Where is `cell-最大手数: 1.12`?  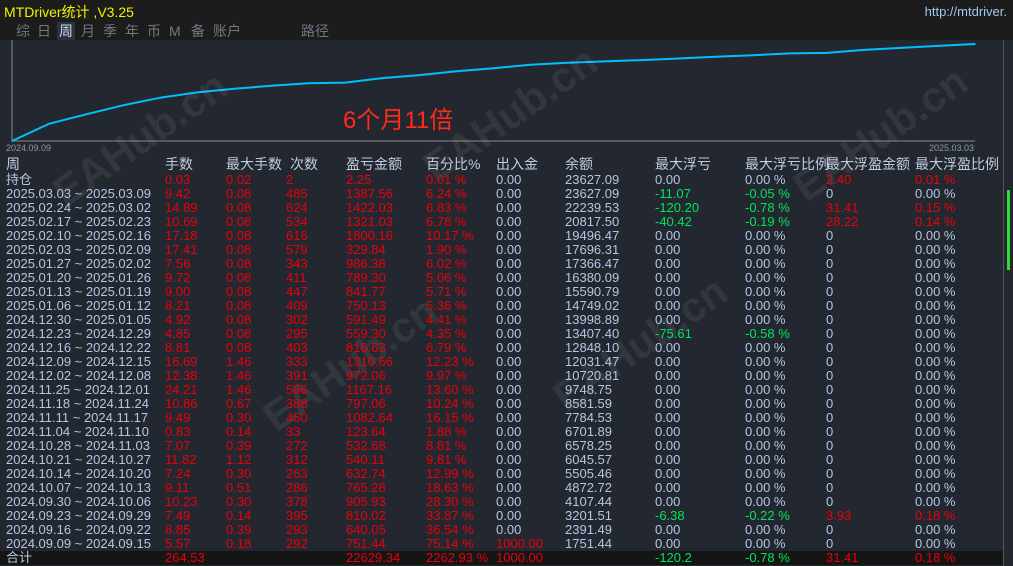
cell-最大手数: 1.12 is located at coordinates (239, 459).